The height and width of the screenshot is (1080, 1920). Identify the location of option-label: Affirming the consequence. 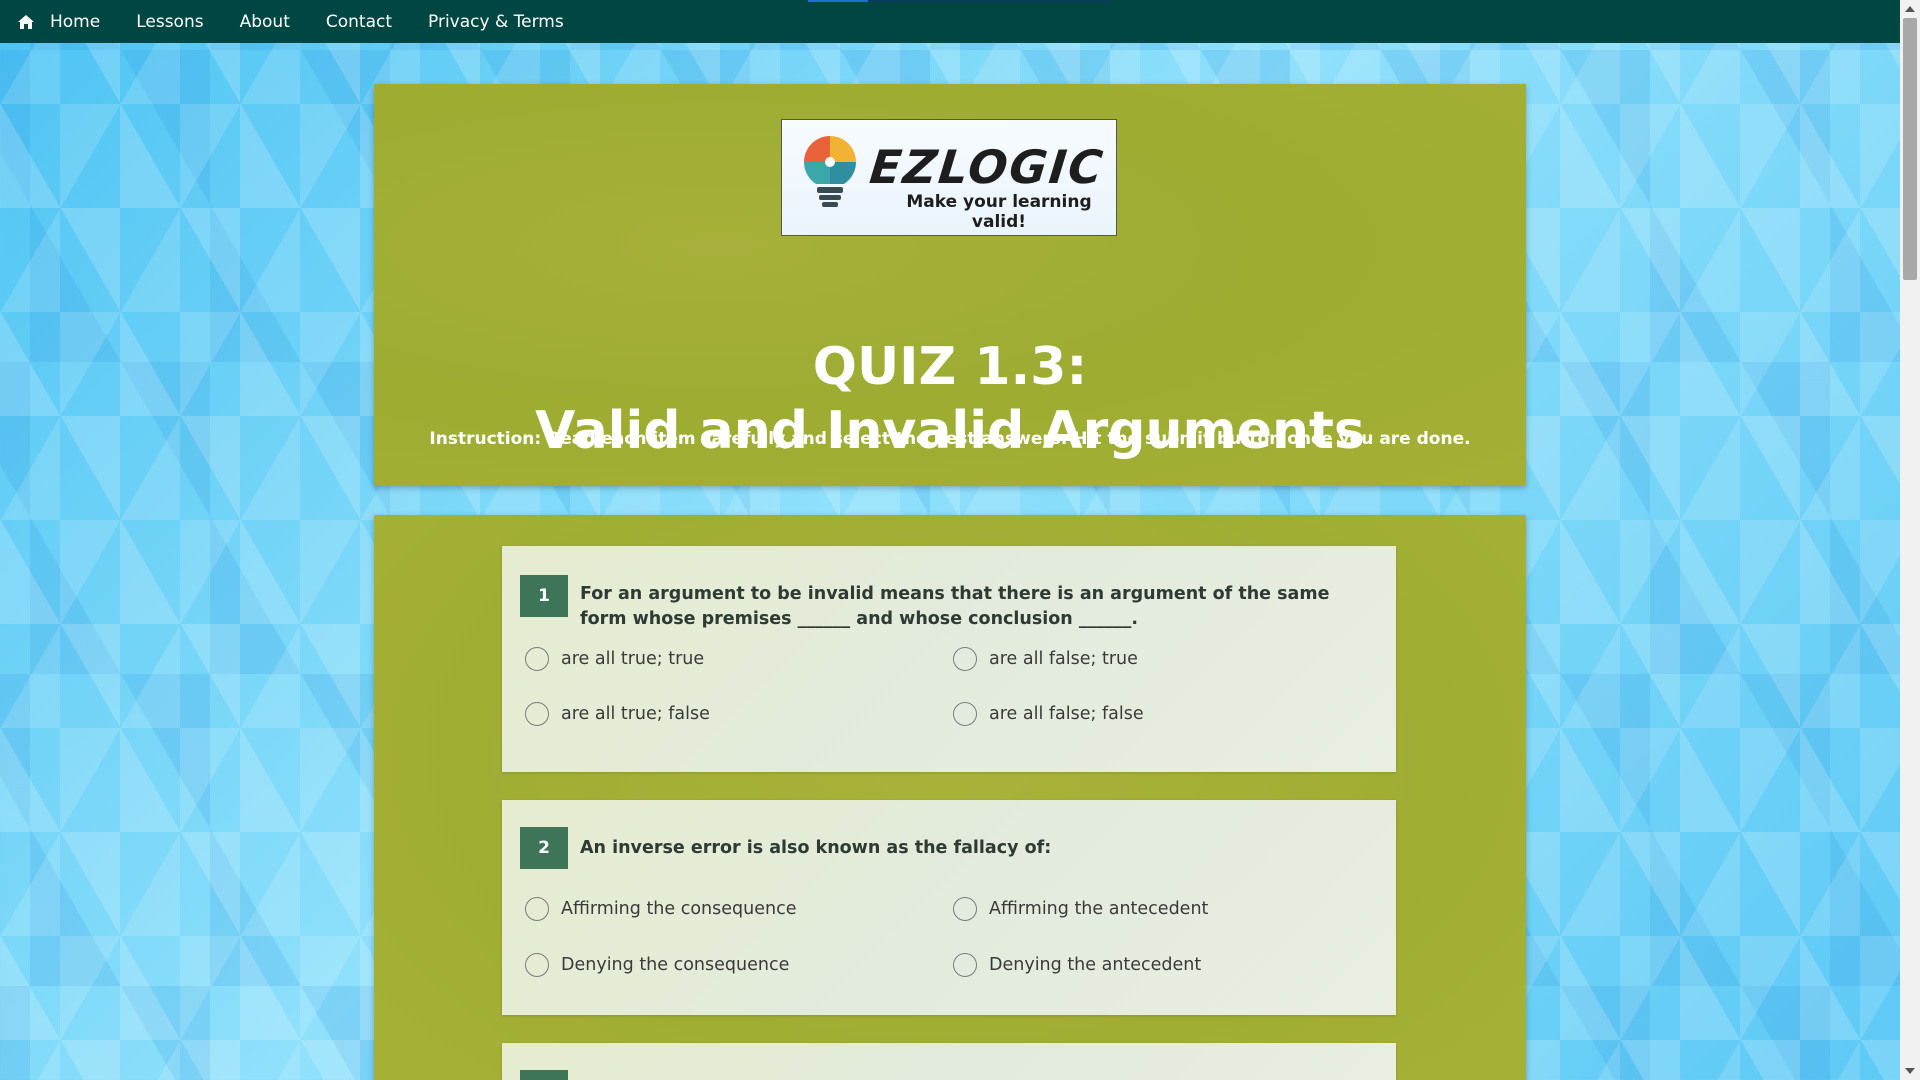
(679, 909).